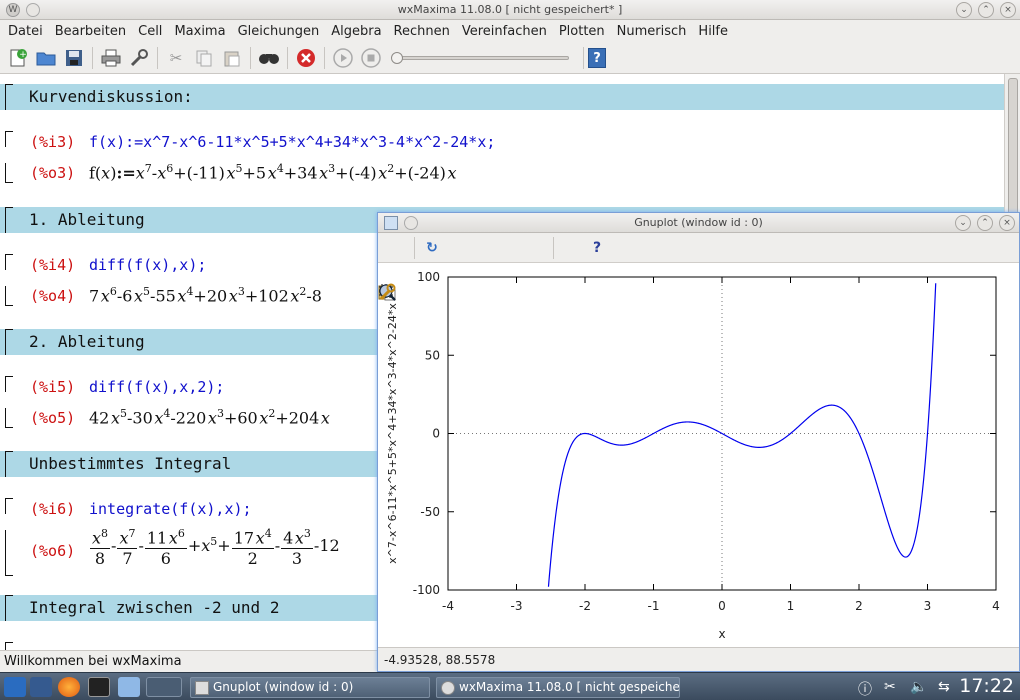 Image resolution: width=1020 pixels, height=700 pixels. What do you see at coordinates (209, 417) in the screenshot?
I see `output-math: 42 x5-30 x4-220 x3+60 x2+204 x` at bounding box center [209, 417].